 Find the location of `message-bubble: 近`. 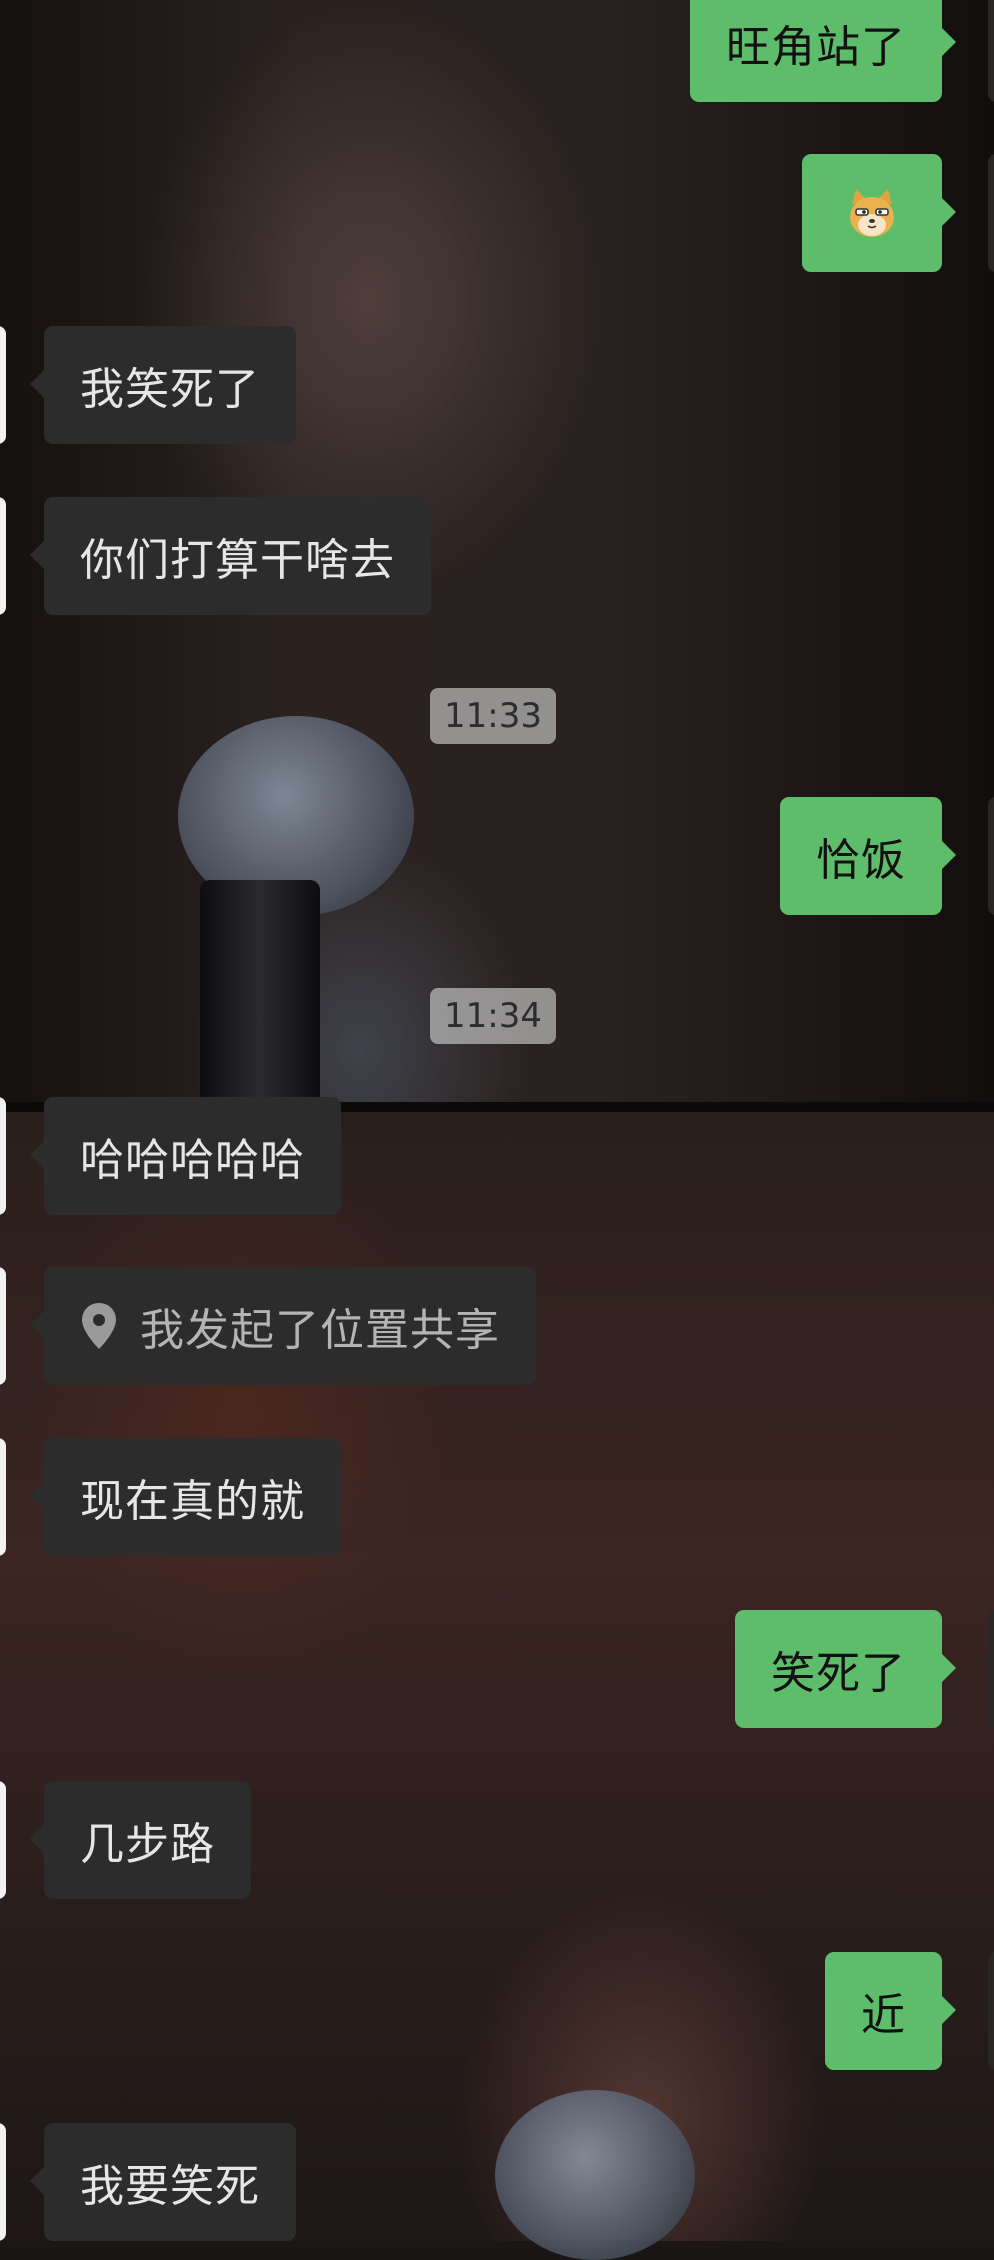

message-bubble: 近 is located at coordinates (890, 2011).